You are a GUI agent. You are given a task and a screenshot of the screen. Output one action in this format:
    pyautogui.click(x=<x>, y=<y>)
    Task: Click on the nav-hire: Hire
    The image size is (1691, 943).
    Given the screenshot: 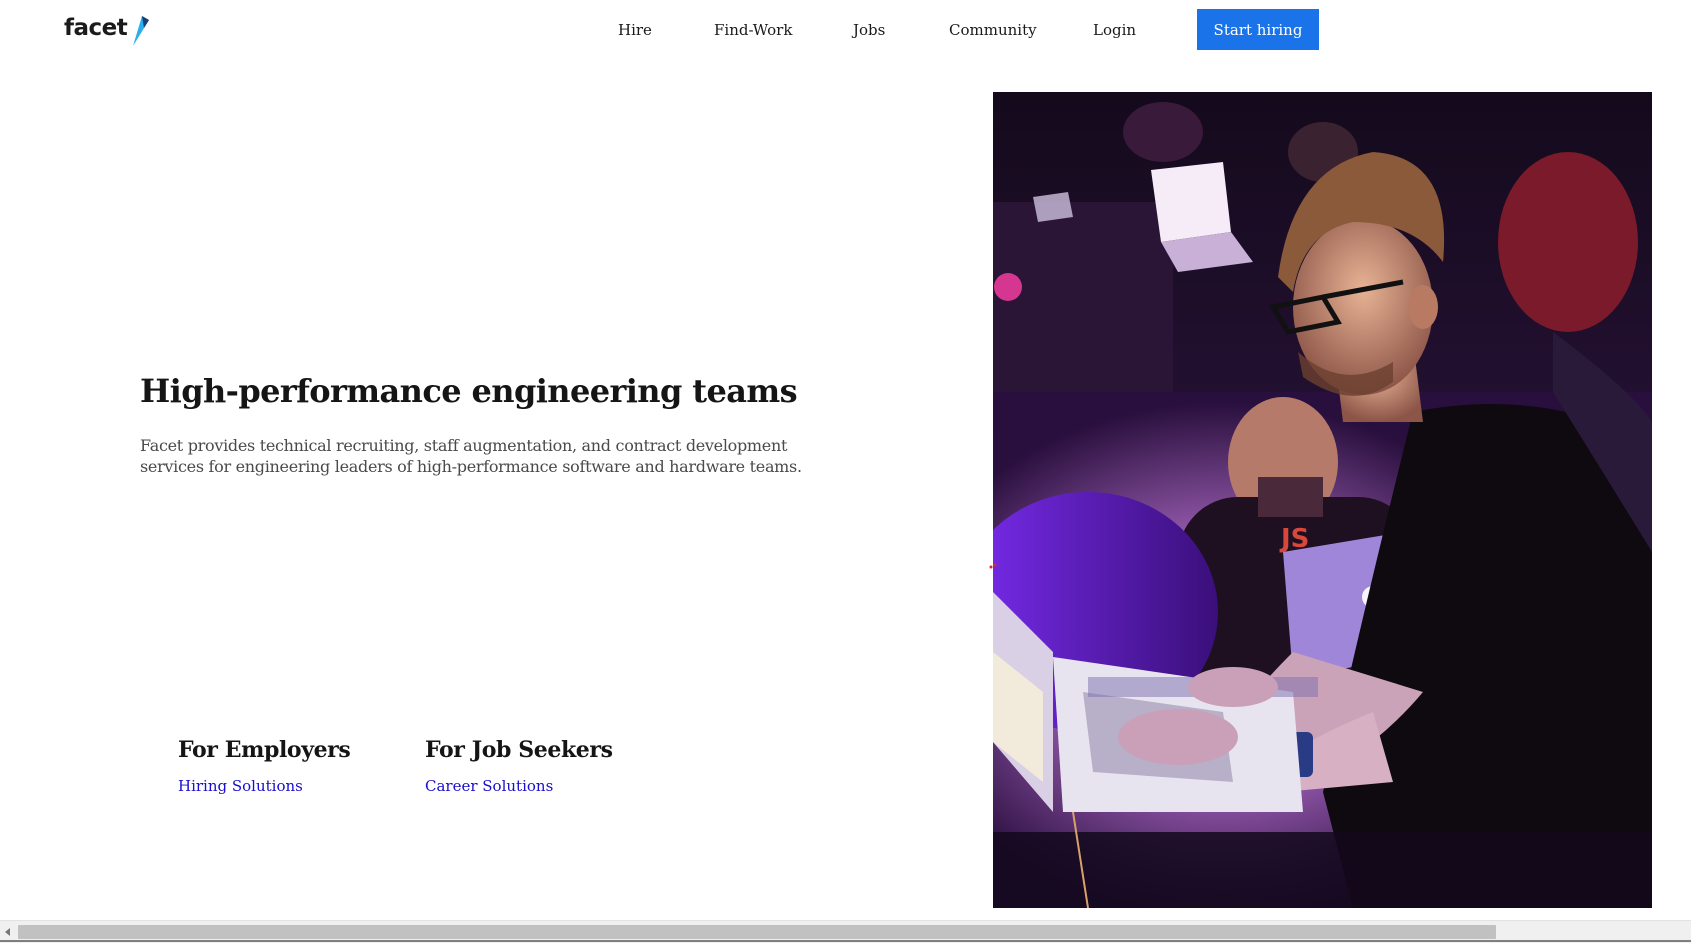 What is the action you would take?
    pyautogui.click(x=635, y=30)
    